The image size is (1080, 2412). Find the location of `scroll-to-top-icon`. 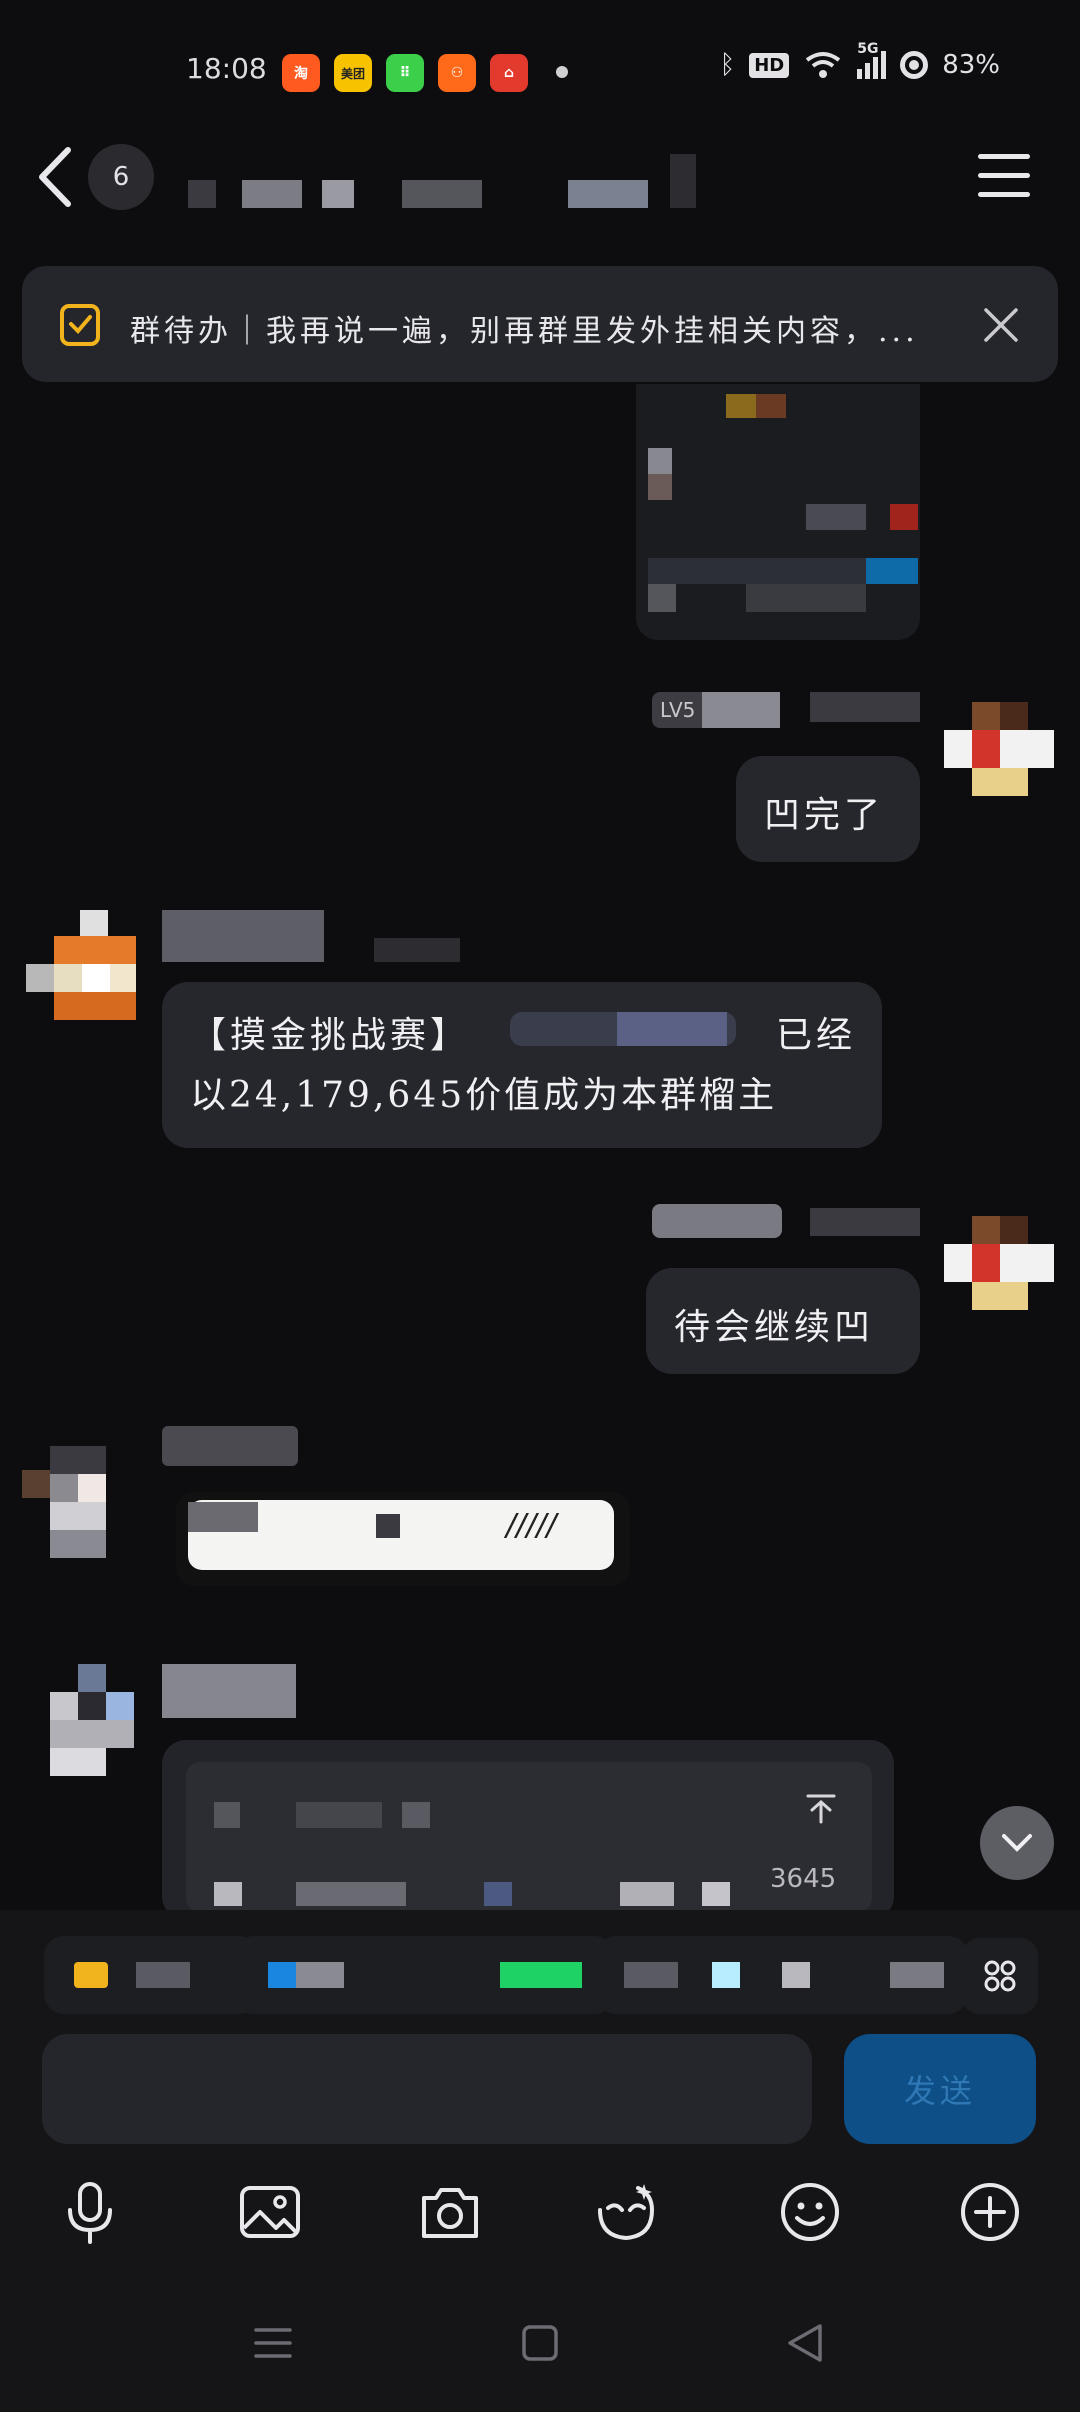

scroll-to-top-icon is located at coordinates (821, 1809).